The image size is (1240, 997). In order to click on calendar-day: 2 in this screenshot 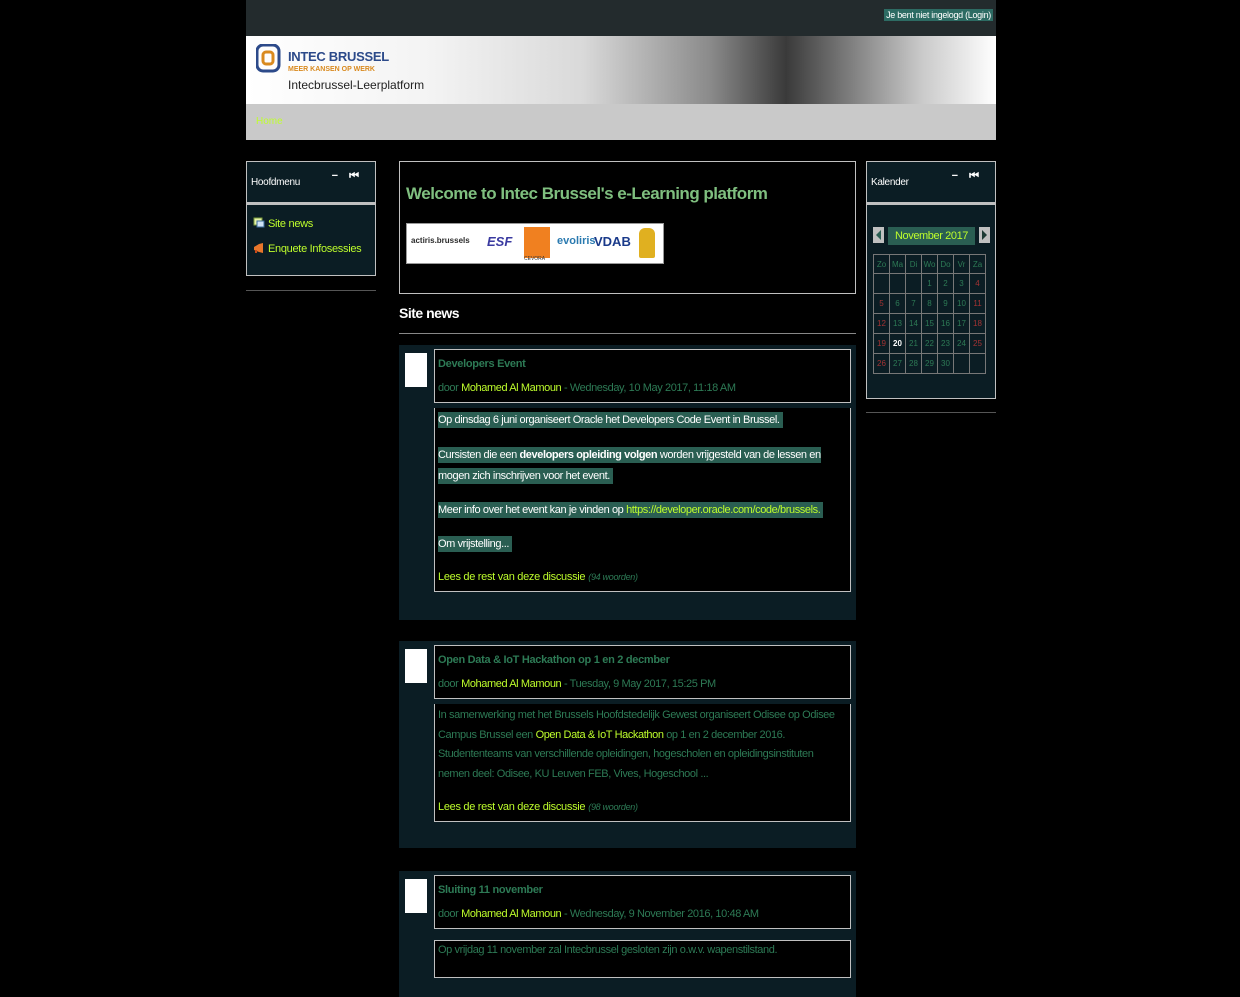, I will do `click(945, 283)`.